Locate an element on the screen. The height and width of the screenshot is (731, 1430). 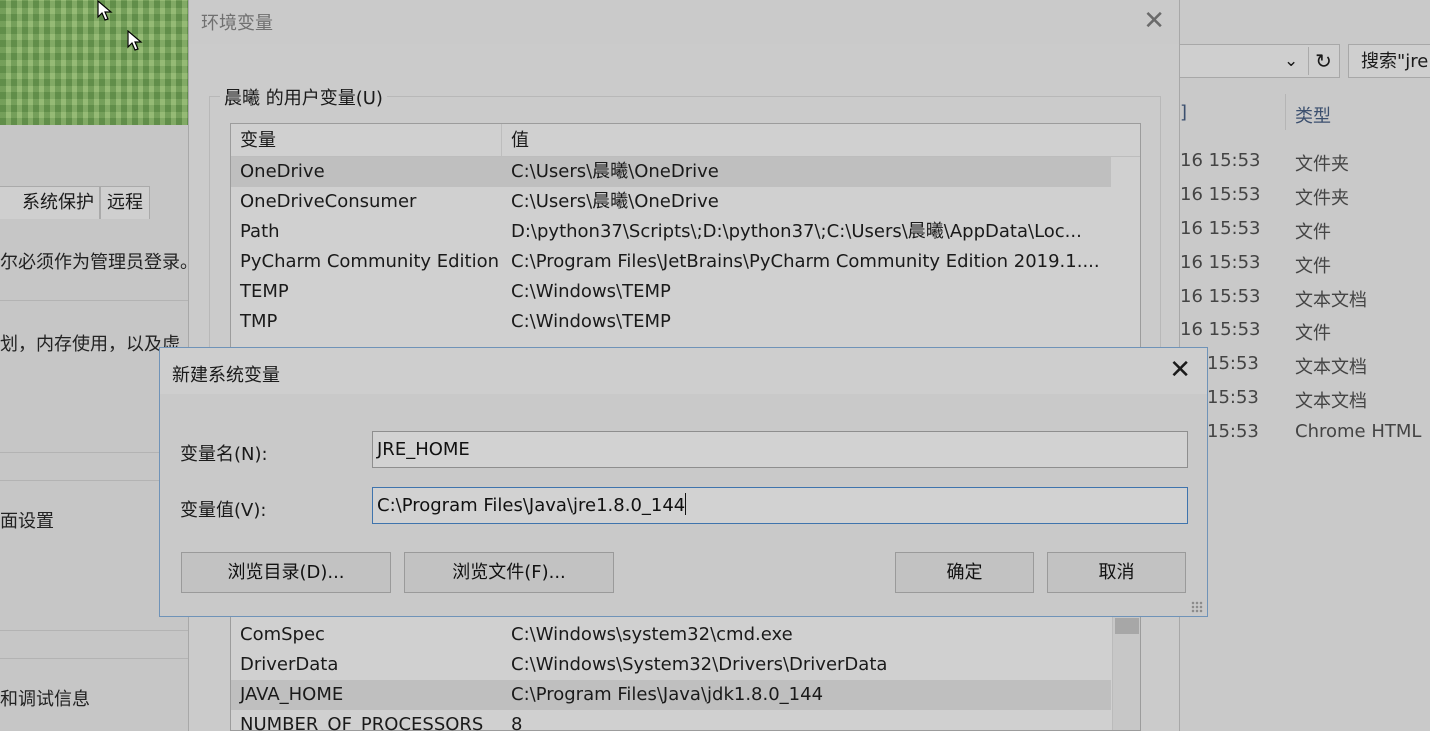
variable-value: 8 is located at coordinates (517, 722).